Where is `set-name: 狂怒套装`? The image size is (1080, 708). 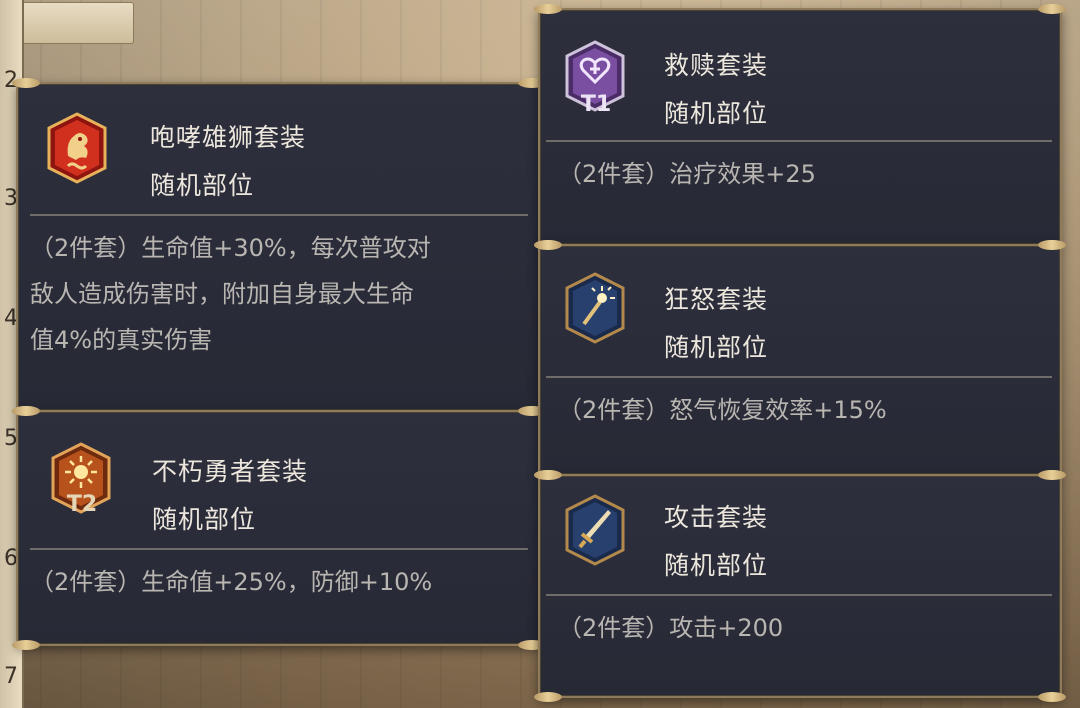
set-name: 狂怒套装 is located at coordinates (716, 299).